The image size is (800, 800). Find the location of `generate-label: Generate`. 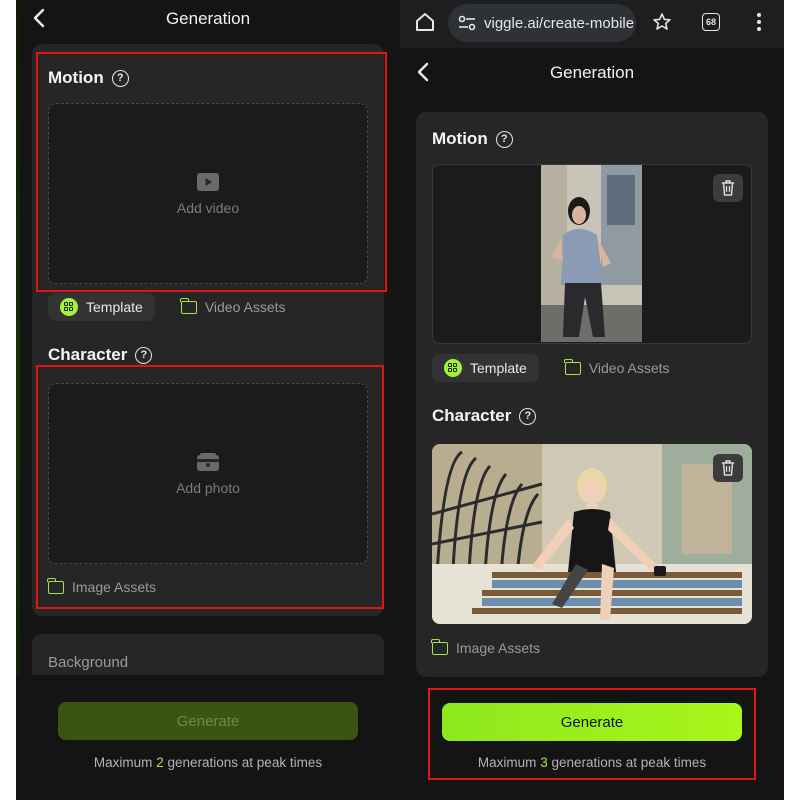

generate-label: Generate is located at coordinates (208, 721).